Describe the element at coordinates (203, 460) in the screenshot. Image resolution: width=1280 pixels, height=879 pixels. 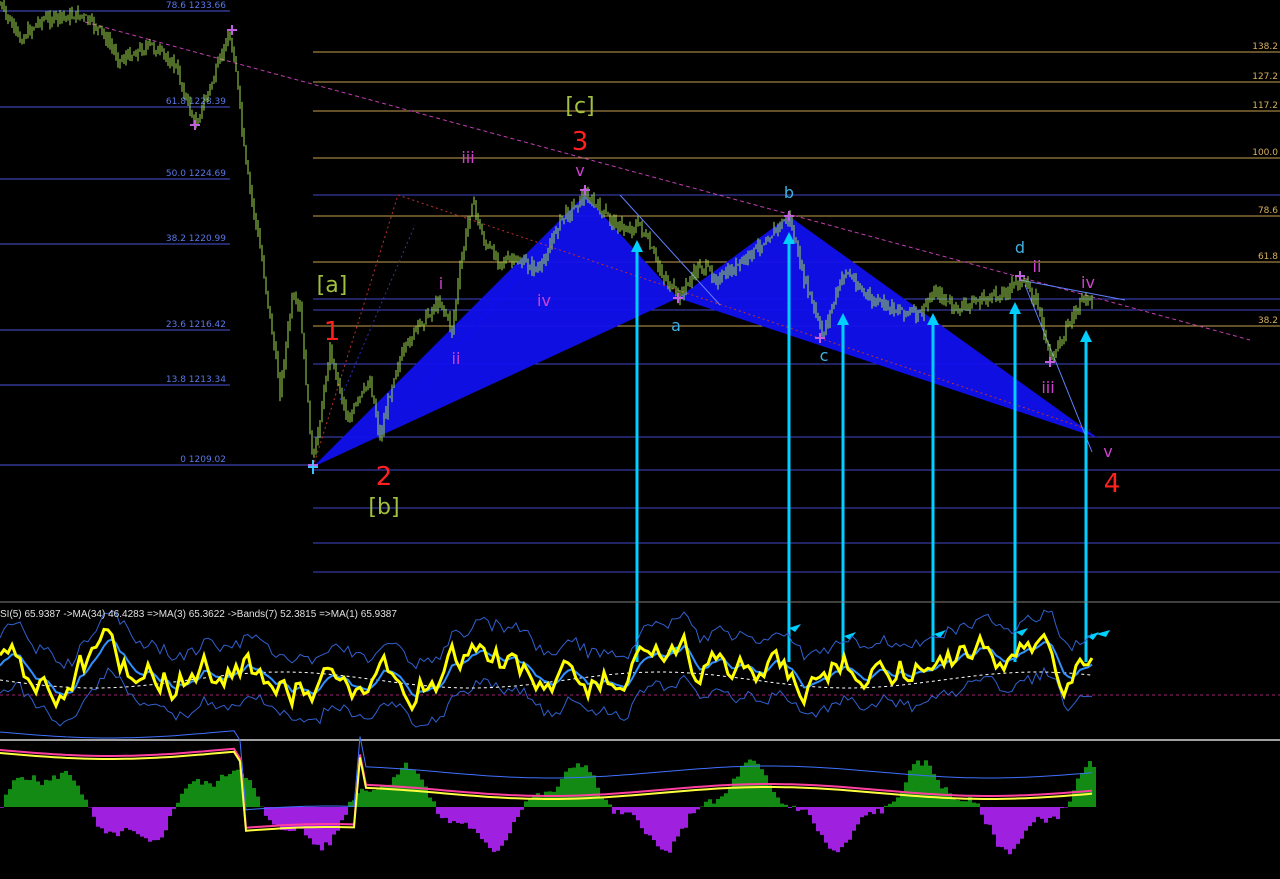
I see `fib-left-label: 0 1209.02` at that location.